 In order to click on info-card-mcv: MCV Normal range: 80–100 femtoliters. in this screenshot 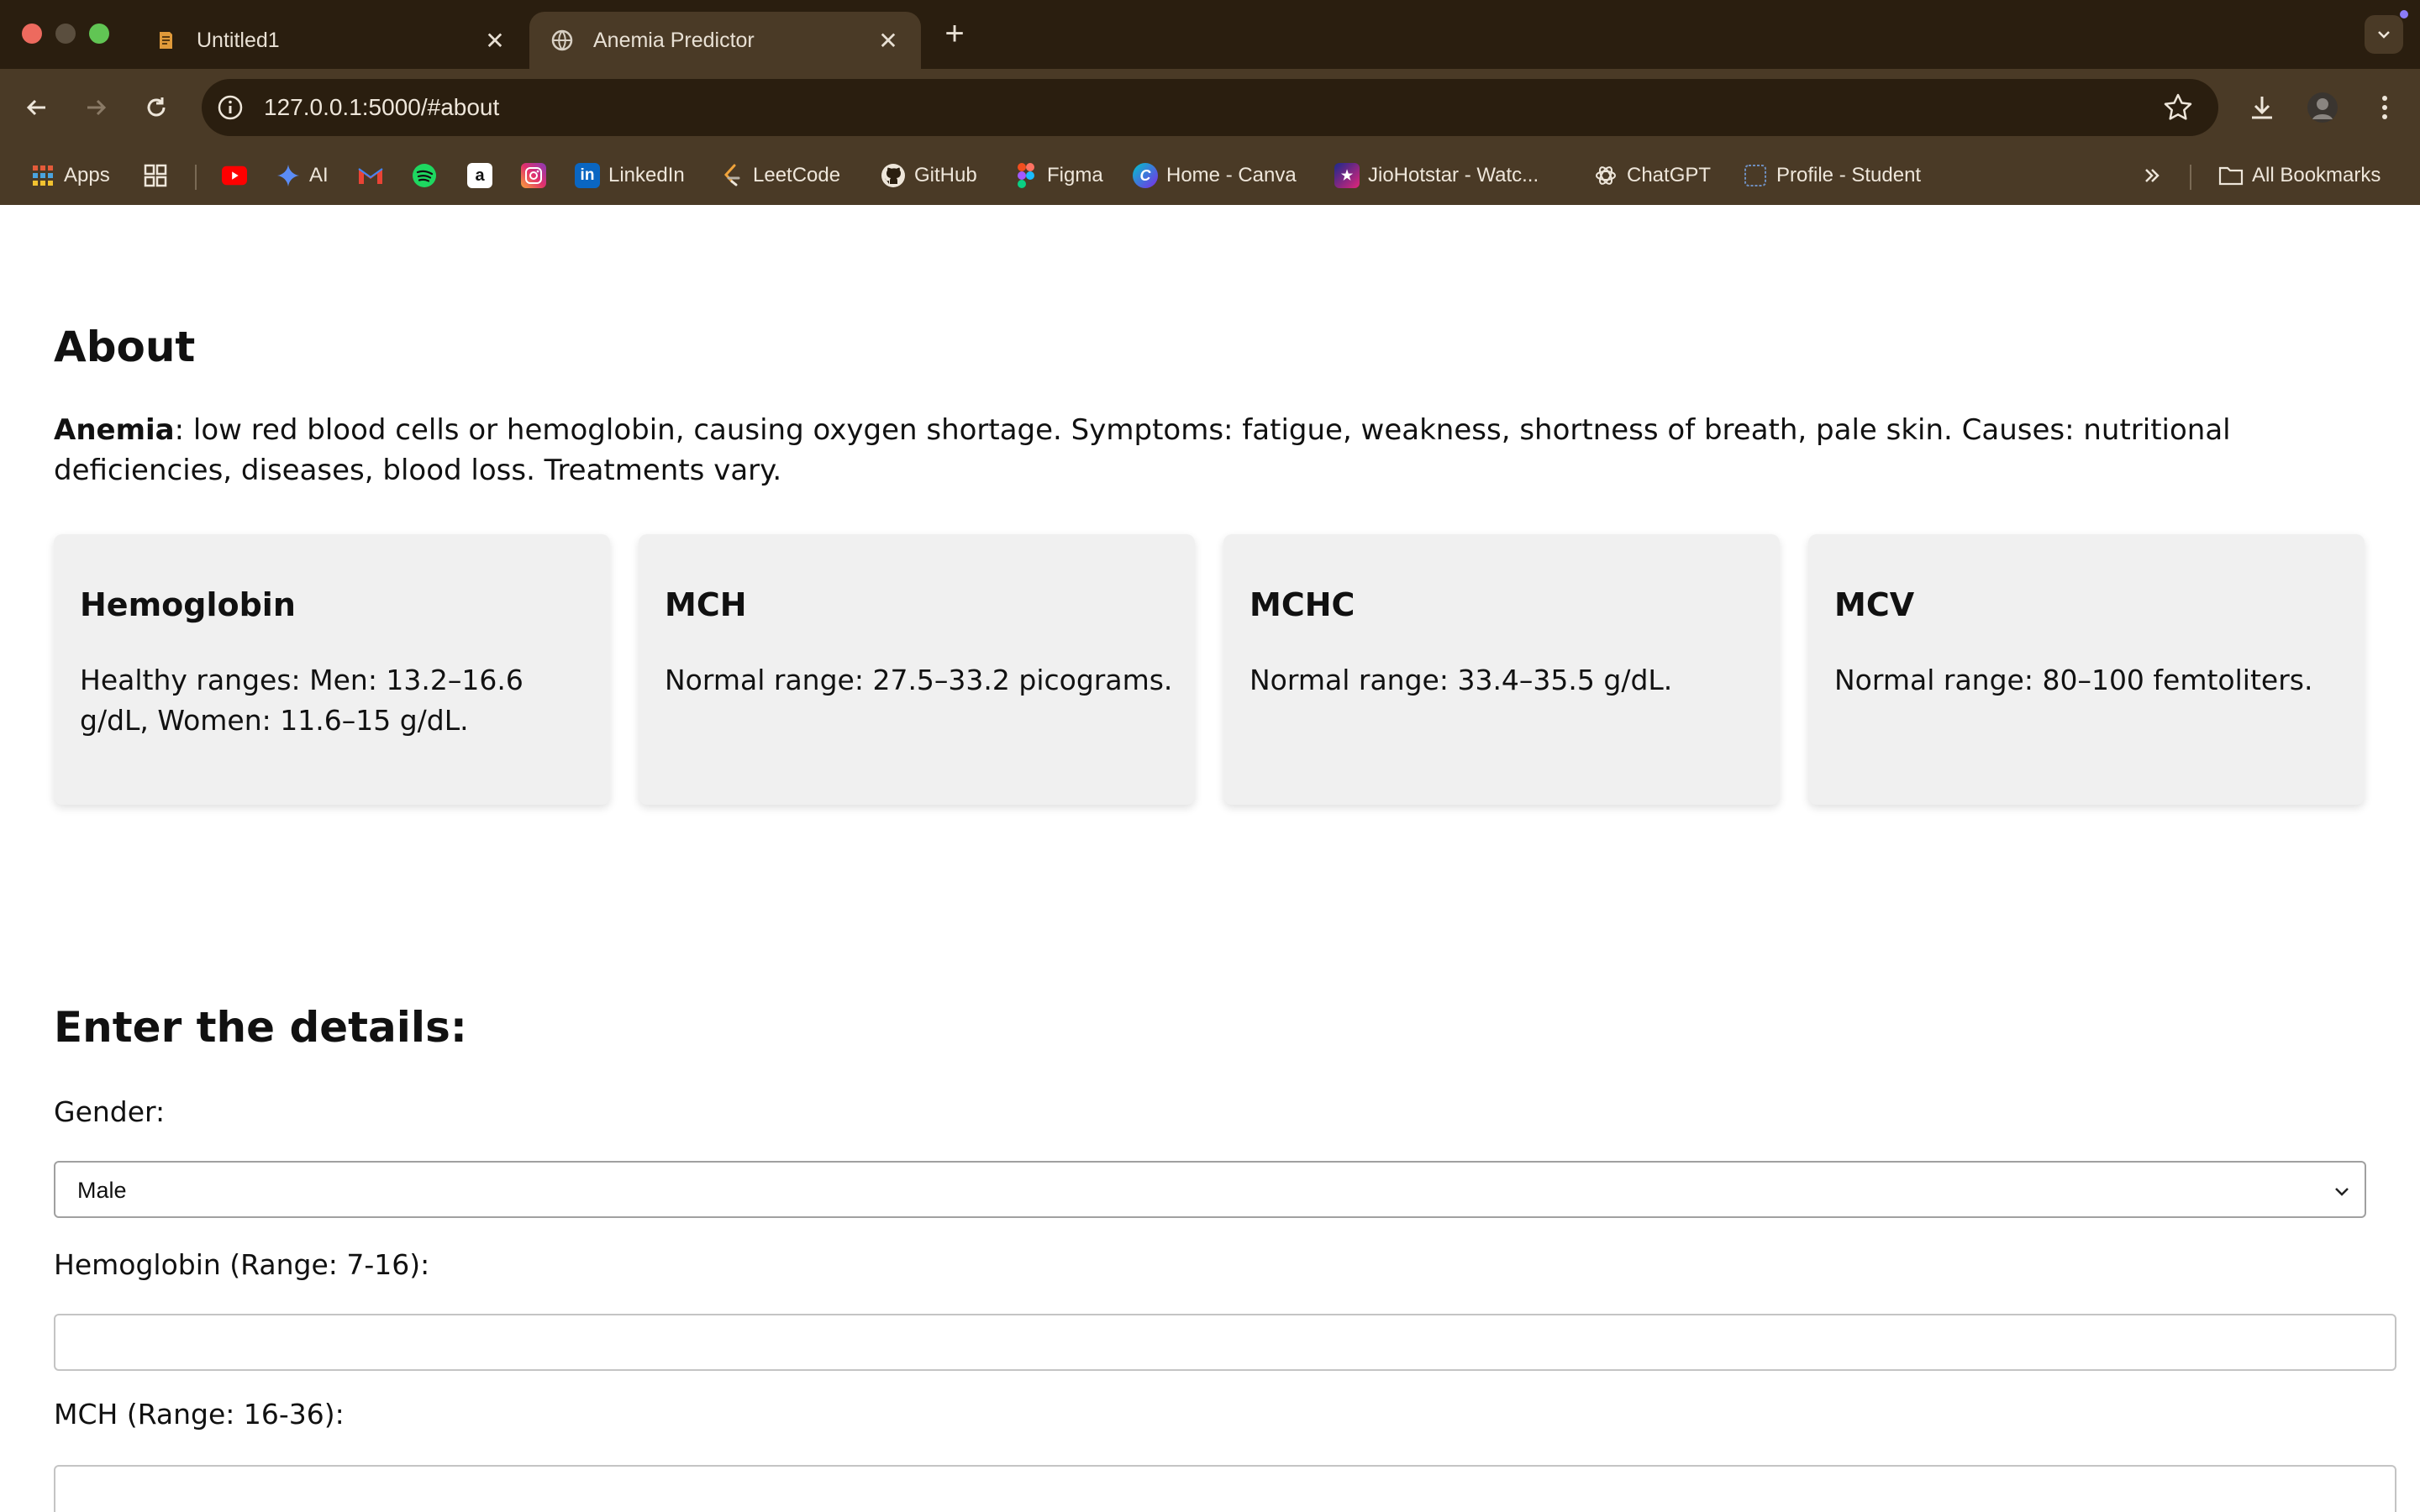, I will do `click(2086, 669)`.